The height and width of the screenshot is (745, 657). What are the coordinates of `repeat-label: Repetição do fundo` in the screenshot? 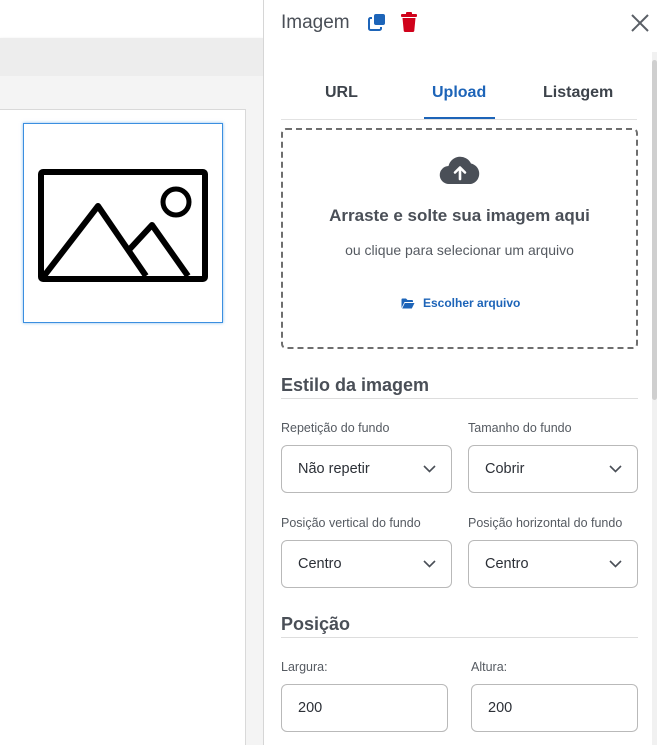 It's located at (335, 428).